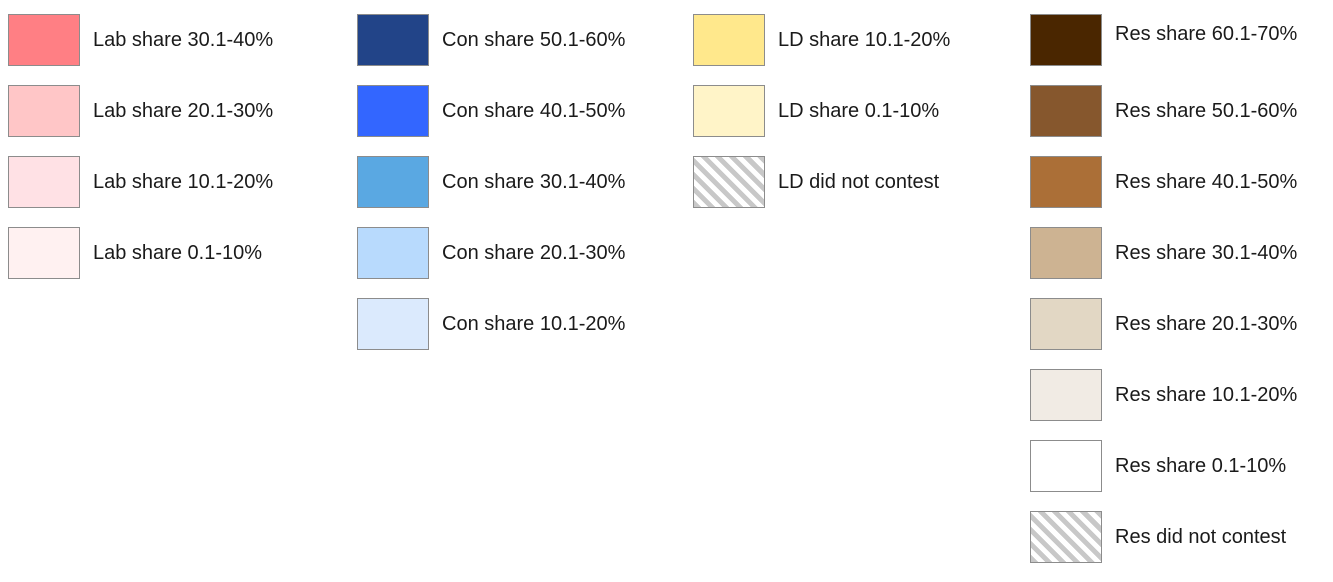  Describe the element at coordinates (534, 182) in the screenshot. I see `legend-label: Con share 30.1-40%` at that location.